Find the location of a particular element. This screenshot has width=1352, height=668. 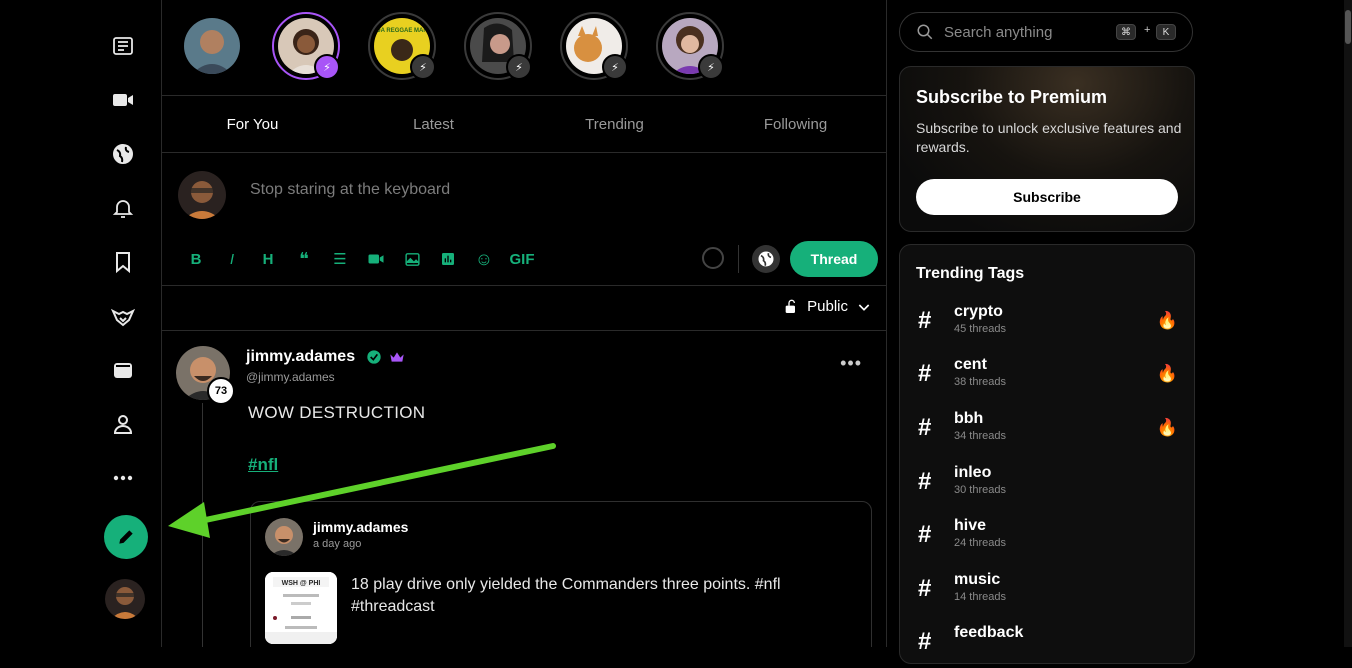

tab-following: Following is located at coordinates (795, 124).